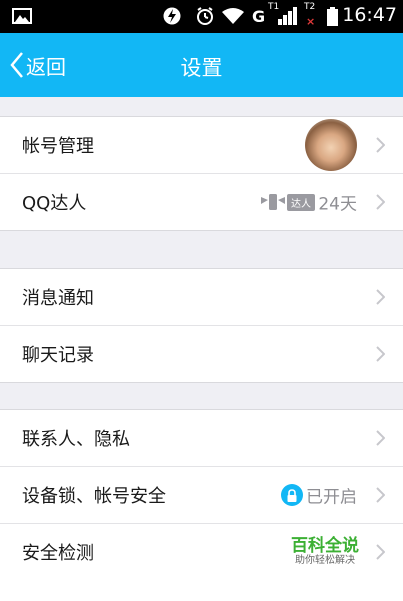 The image size is (403, 601). I want to click on gallery-notification-icon, so click(22, 16).